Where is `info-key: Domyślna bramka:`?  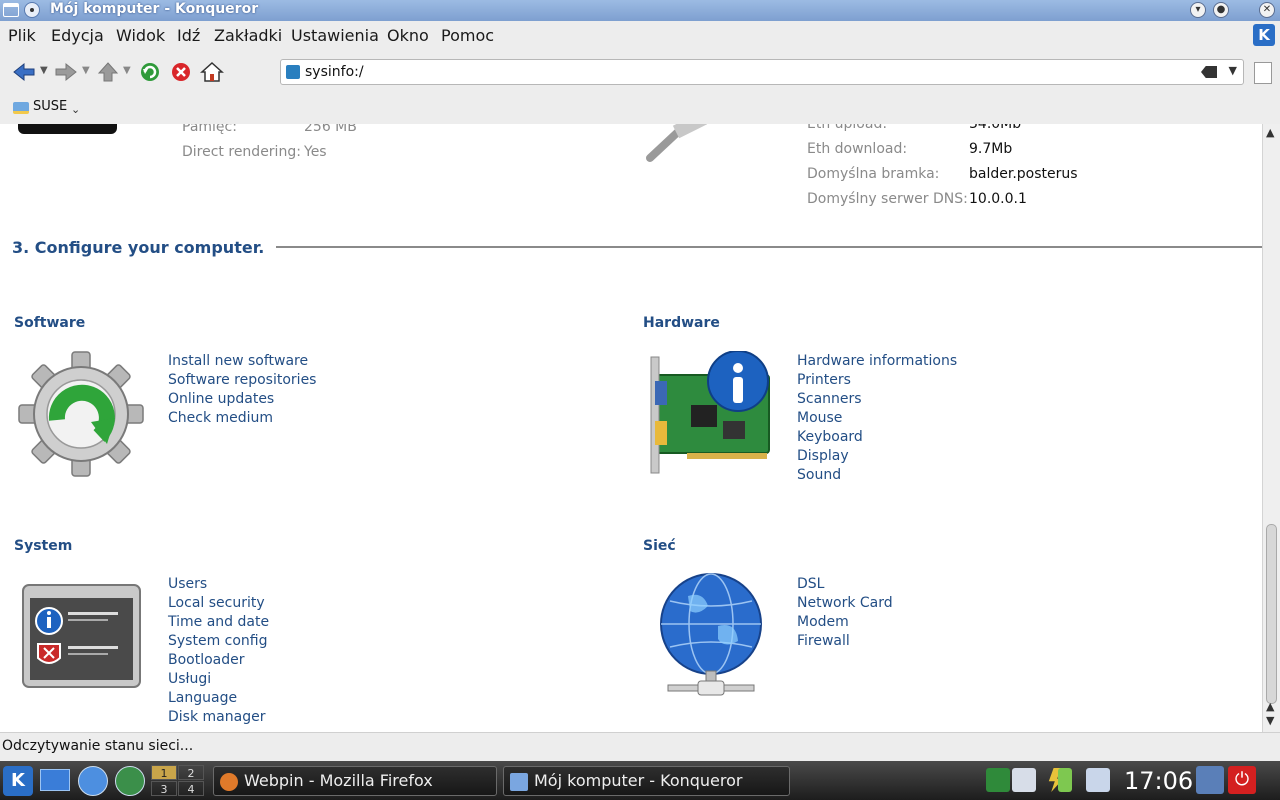
info-key: Domyślna bramka: is located at coordinates (873, 174).